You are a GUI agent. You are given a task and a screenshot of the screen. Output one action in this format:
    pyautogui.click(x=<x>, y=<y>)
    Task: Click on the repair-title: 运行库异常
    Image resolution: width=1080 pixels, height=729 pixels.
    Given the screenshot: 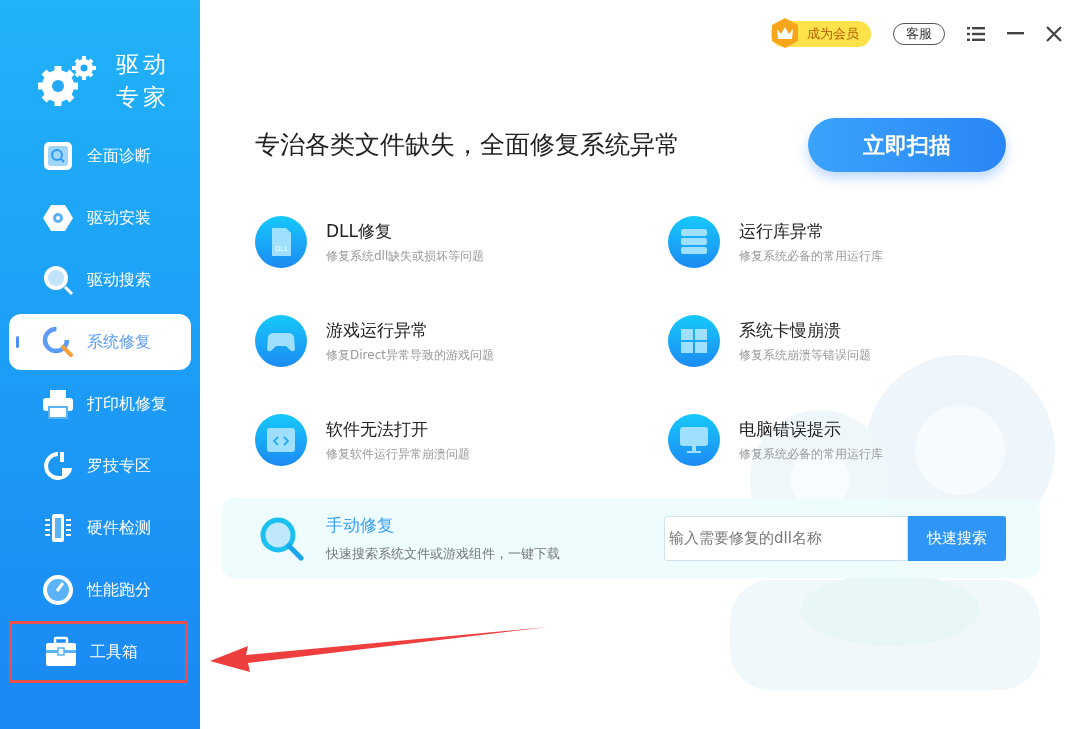 What is the action you would take?
    pyautogui.click(x=810, y=232)
    